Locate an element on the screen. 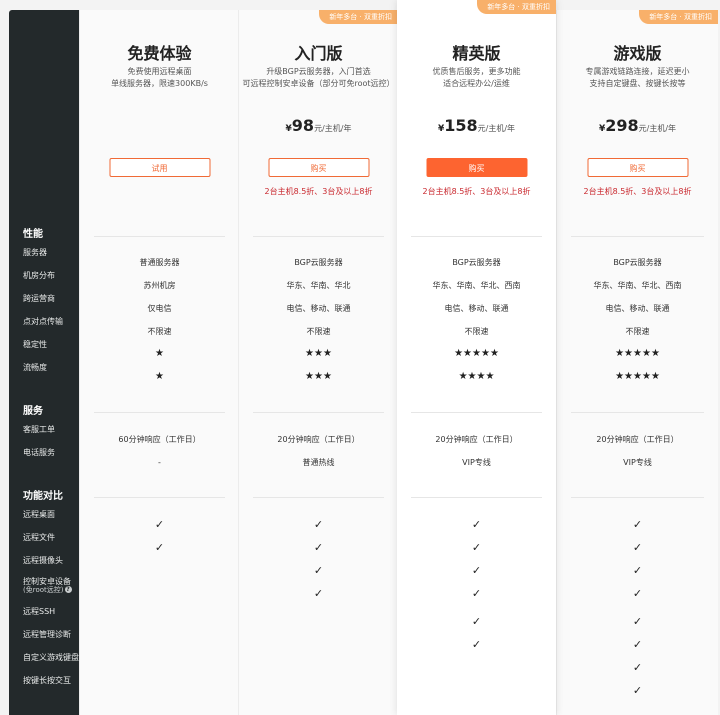 This screenshot has height=715, width=720. stability-rating: ★★★ is located at coordinates (318, 353).